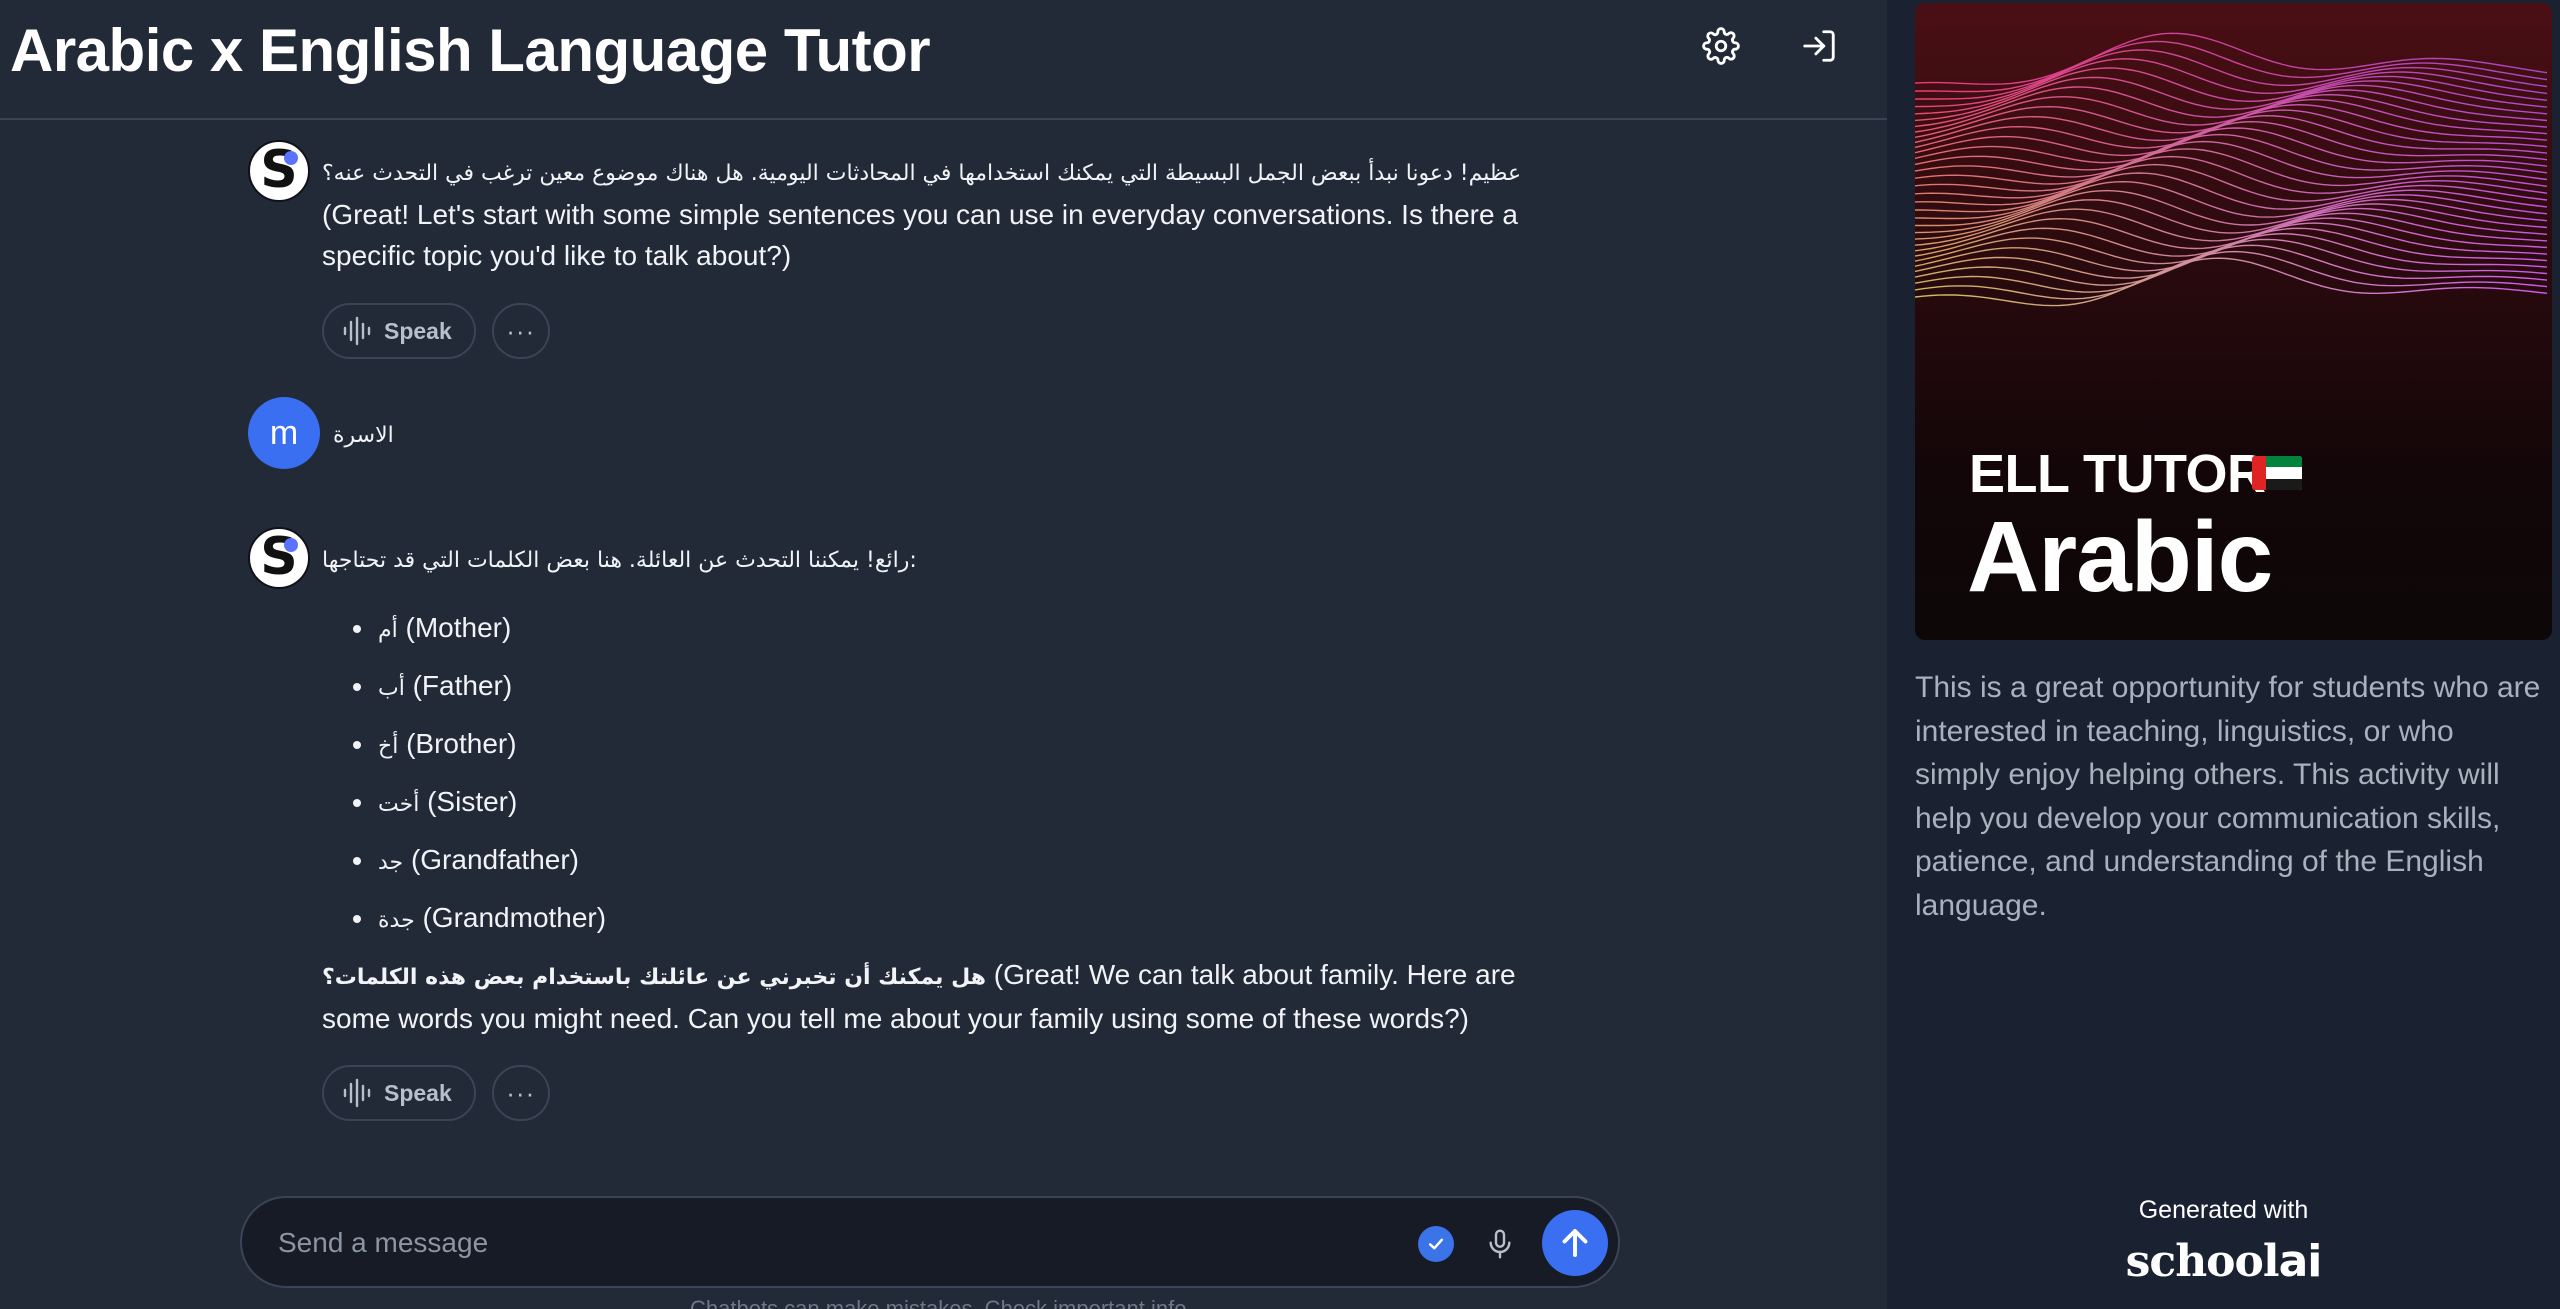 This screenshot has width=2560, height=1309. I want to click on list-item: أب (Father), so click(491, 687).